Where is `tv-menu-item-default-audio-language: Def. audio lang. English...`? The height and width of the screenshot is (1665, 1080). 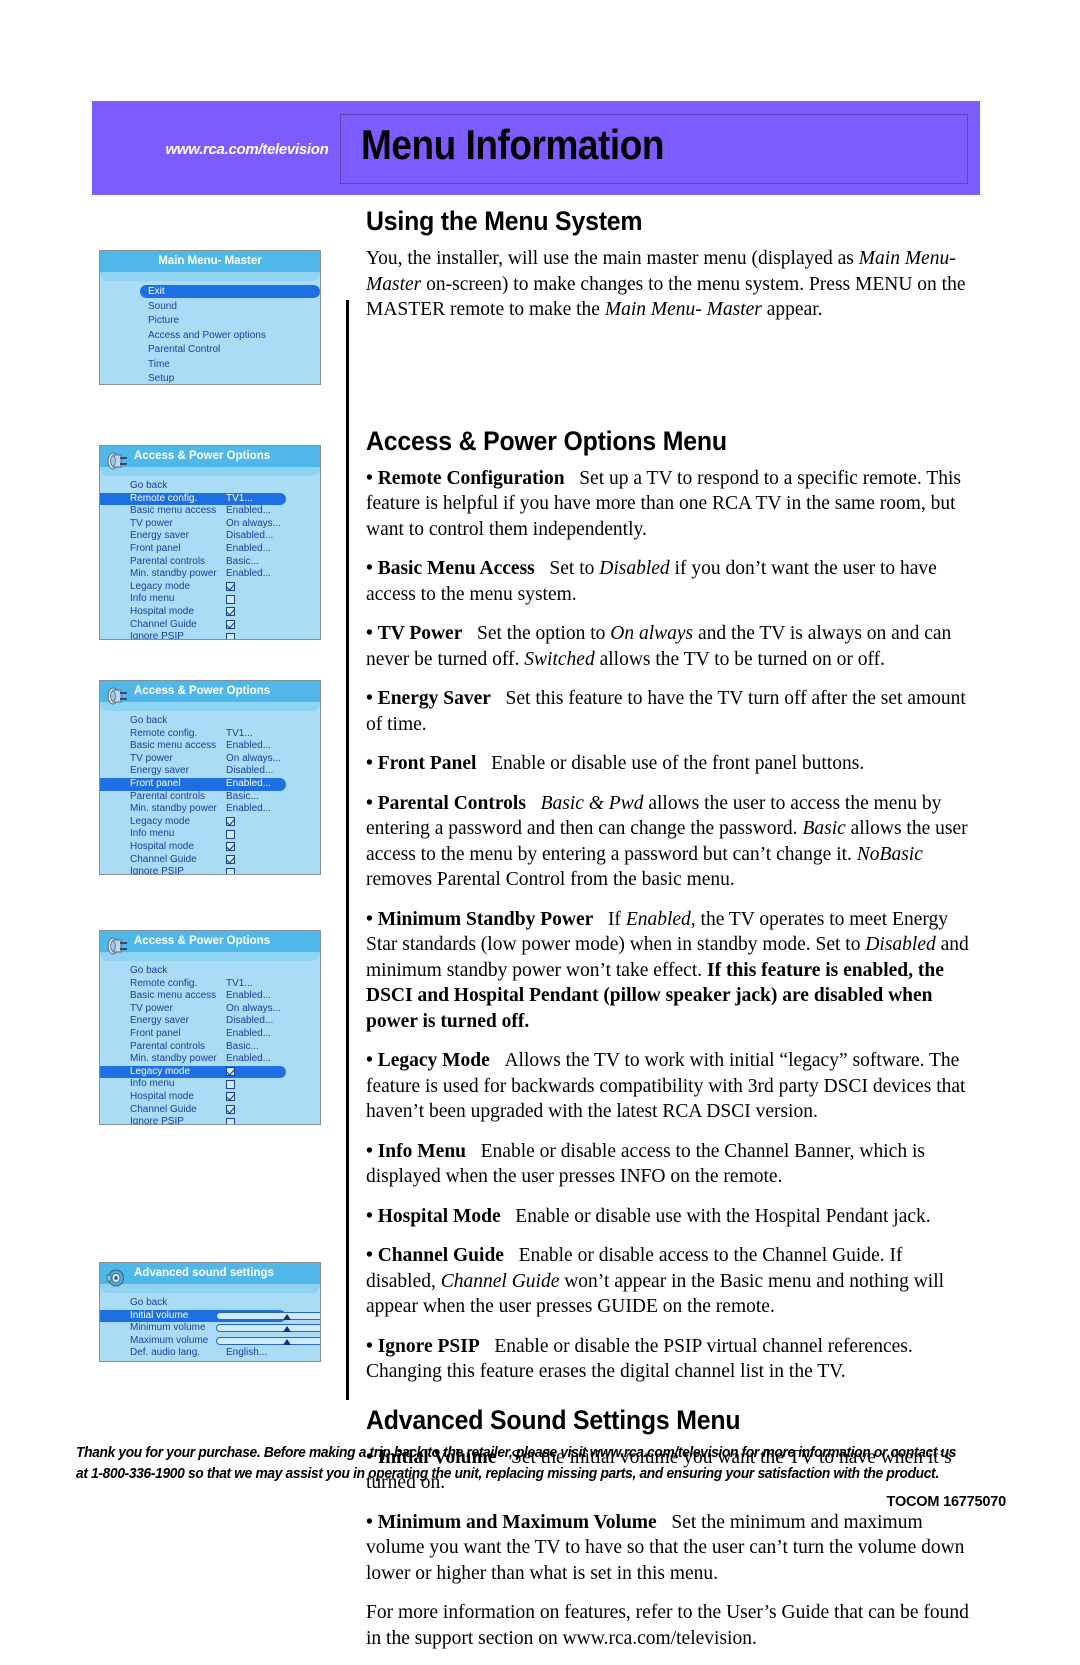
tv-menu-item-default-audio-language: Def. audio lang. English... is located at coordinates (210, 1353).